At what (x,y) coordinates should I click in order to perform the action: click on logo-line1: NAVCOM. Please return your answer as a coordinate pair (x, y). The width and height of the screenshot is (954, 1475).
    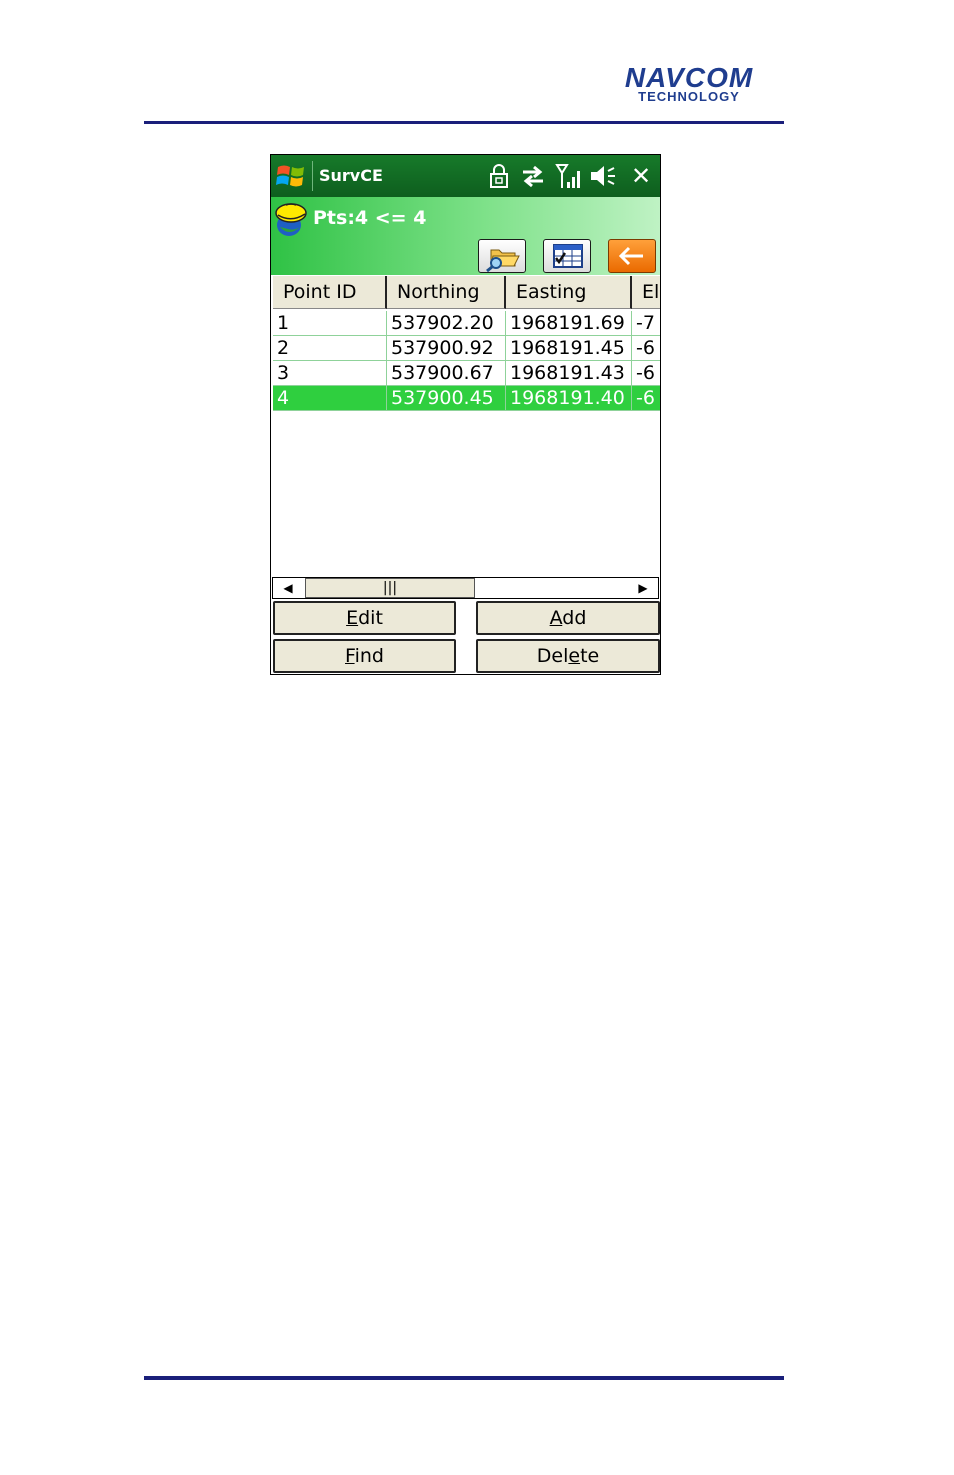
    Looking at the image, I should click on (689, 77).